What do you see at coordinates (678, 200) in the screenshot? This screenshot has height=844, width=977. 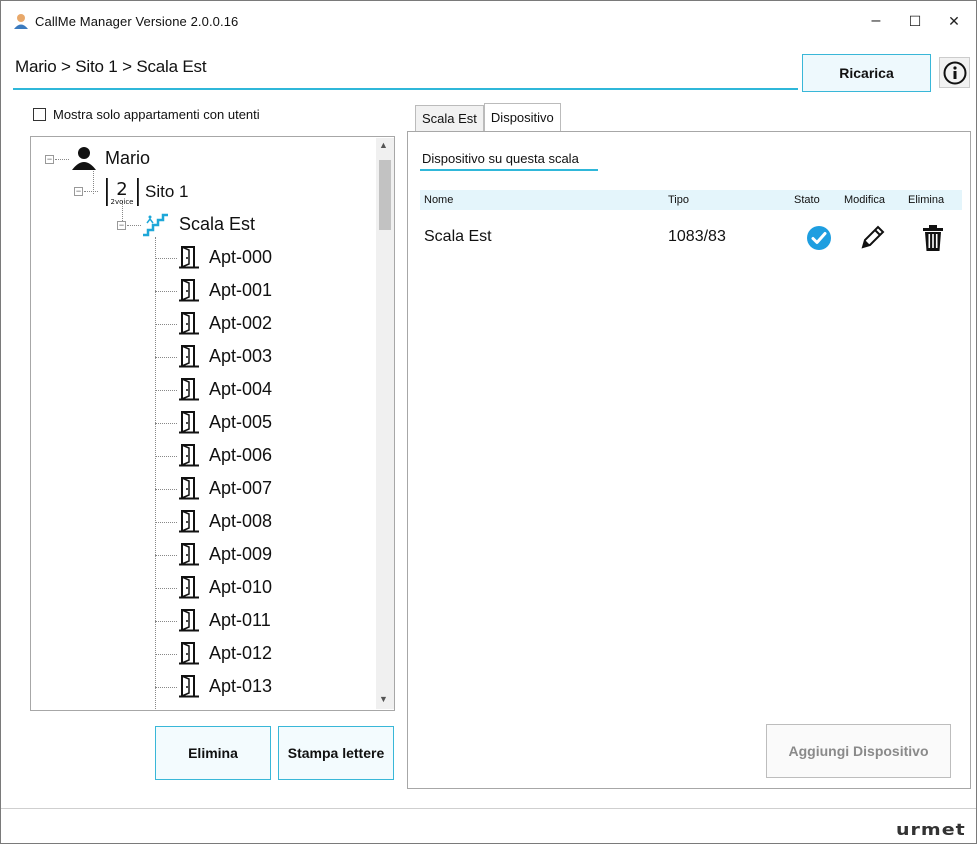 I see `column-header-type: Tipo` at bounding box center [678, 200].